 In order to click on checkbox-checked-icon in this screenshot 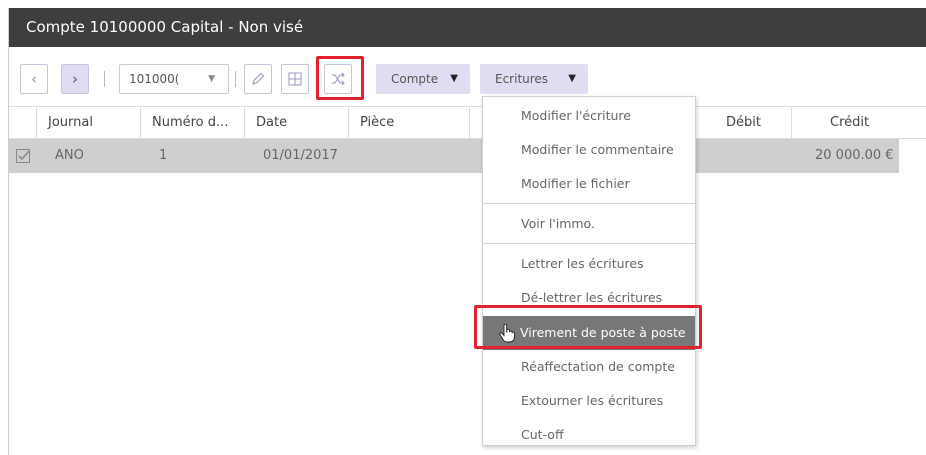, I will do `click(23, 156)`.